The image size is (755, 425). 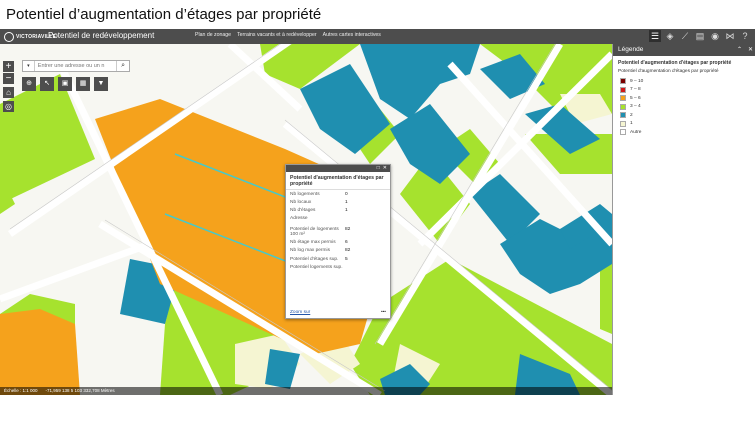 I want to click on attribute-label: Nb logements, so click(x=305, y=194).